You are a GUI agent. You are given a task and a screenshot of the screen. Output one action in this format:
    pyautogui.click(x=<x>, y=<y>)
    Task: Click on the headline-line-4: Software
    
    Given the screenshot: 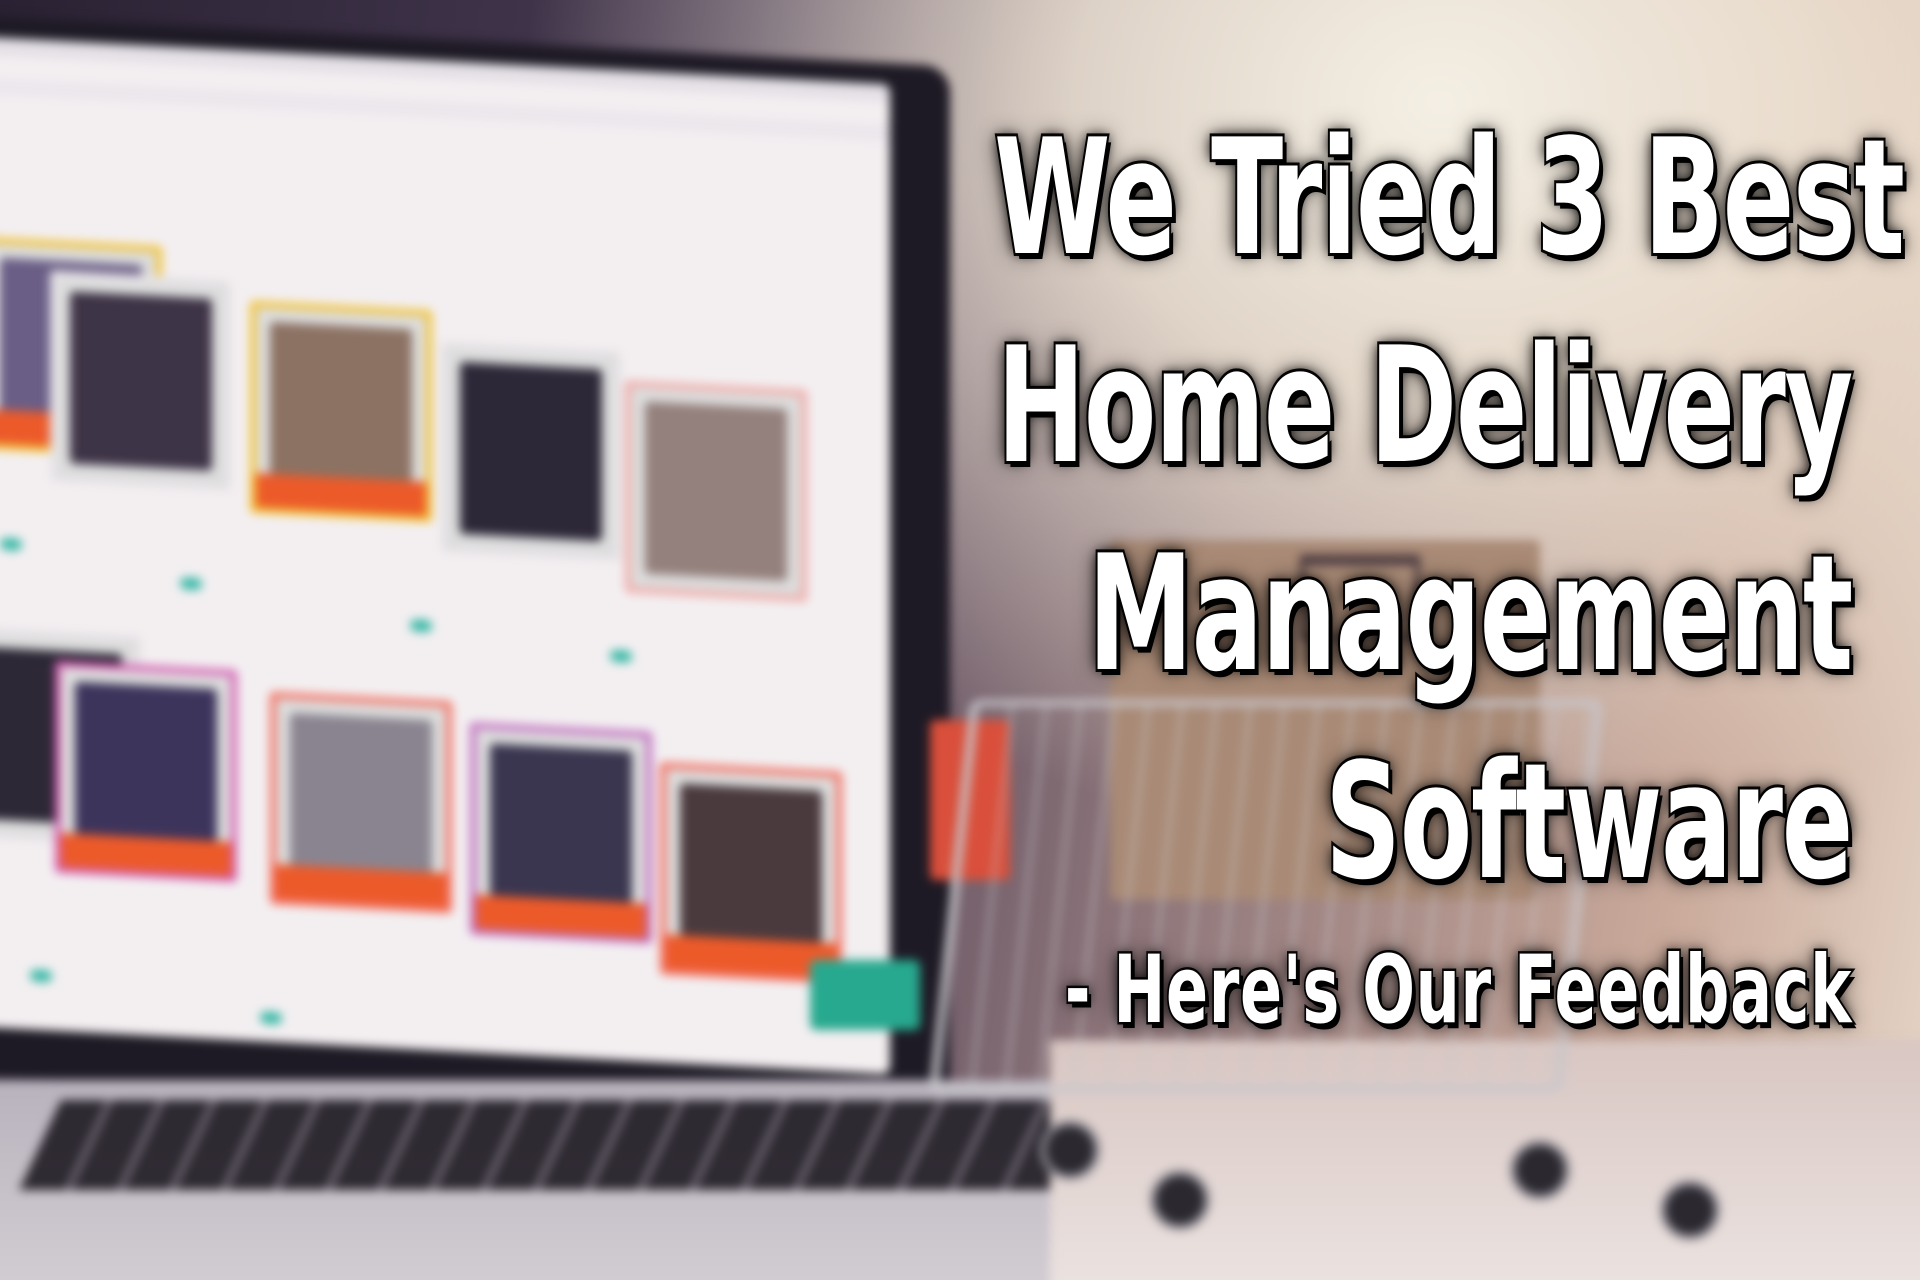 What is the action you would take?
    pyautogui.click(x=1589, y=821)
    